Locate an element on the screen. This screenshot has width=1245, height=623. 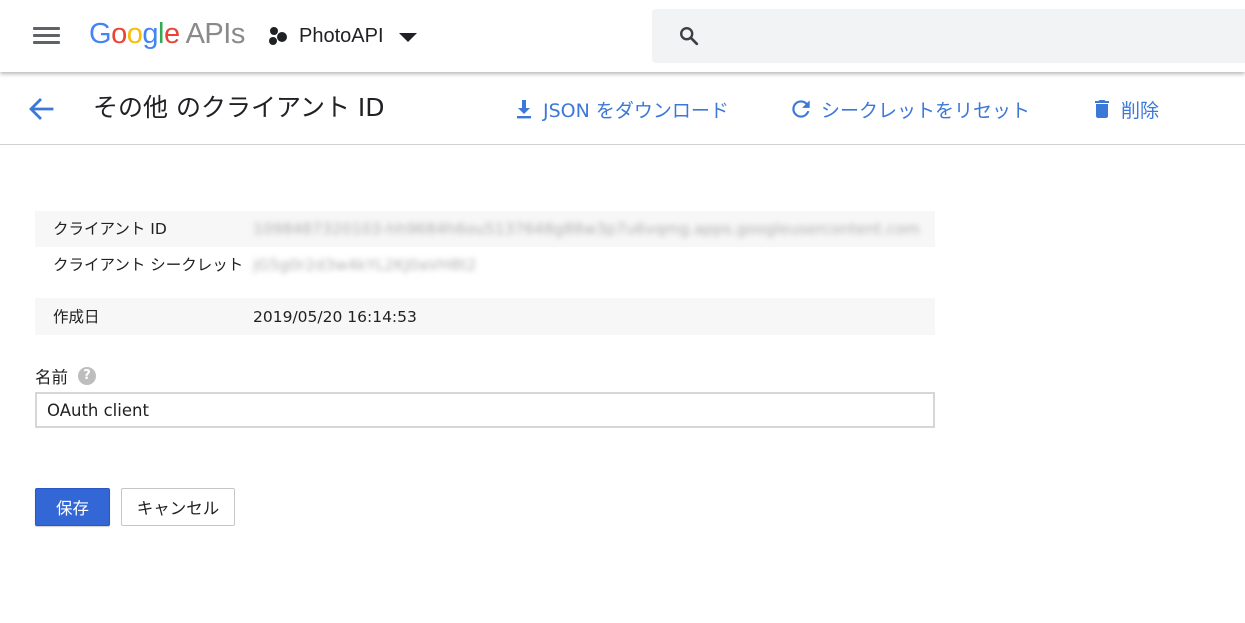
project-dots-icon is located at coordinates (278, 36).